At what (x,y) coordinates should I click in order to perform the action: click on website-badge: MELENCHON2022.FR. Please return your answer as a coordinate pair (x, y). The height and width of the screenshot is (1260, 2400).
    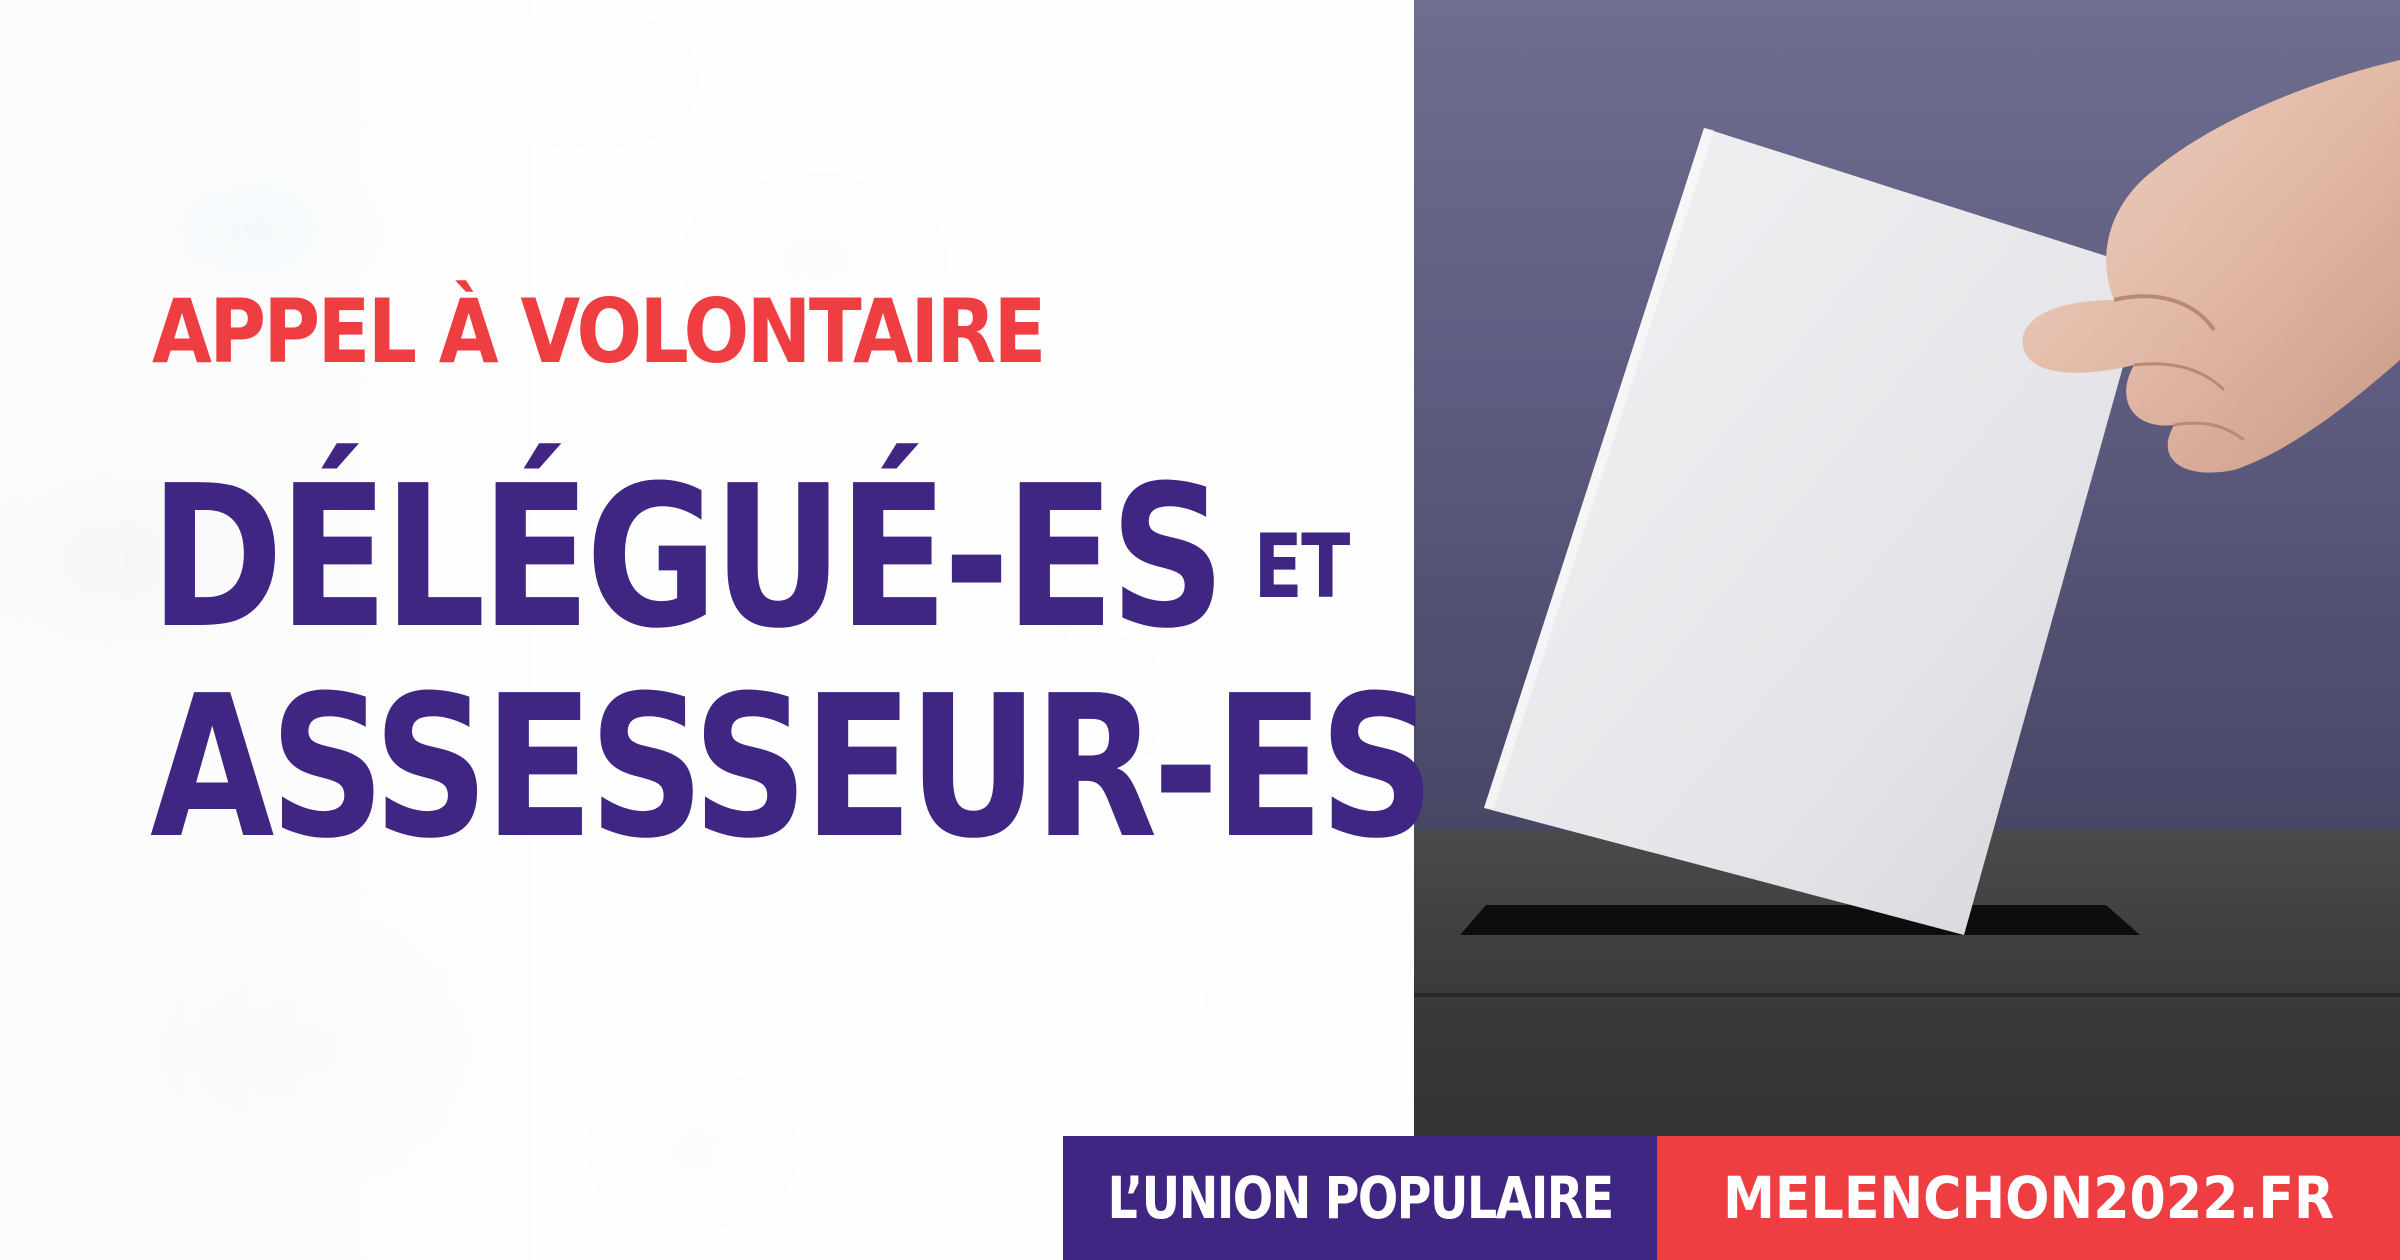
    Looking at the image, I should click on (2028, 1198).